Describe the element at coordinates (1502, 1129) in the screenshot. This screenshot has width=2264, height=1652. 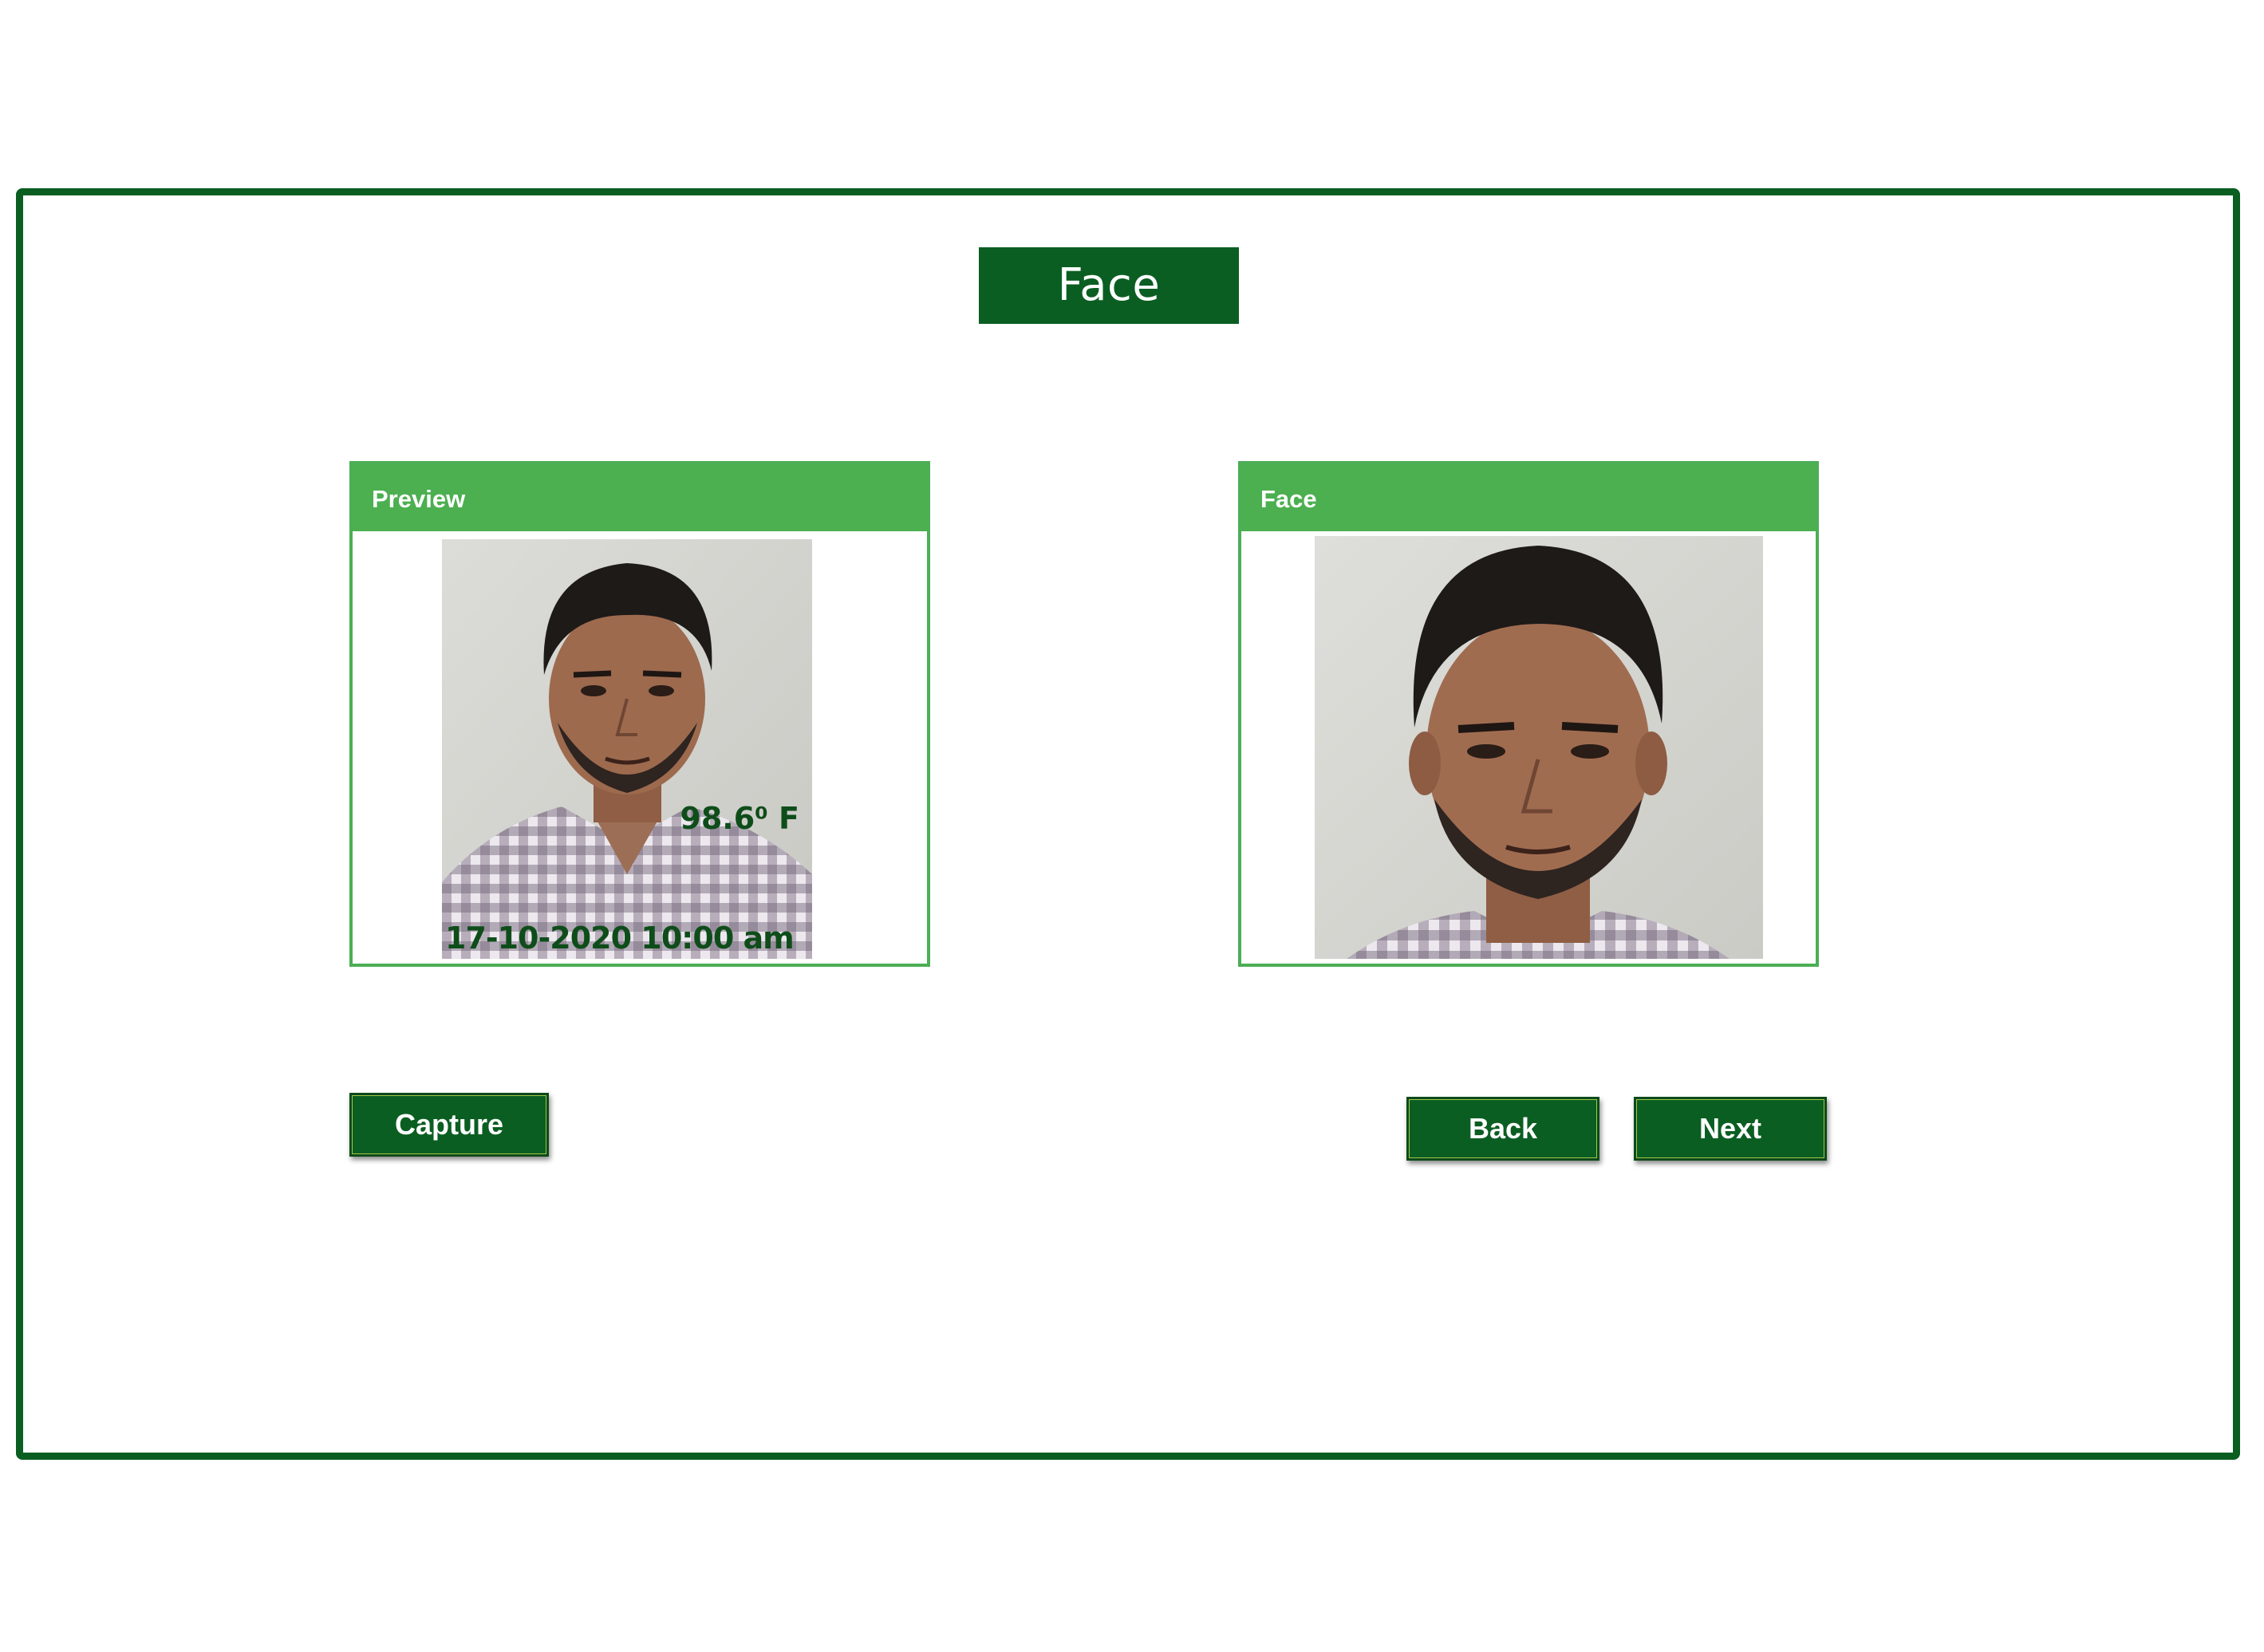
I see `back-button: Back` at that location.